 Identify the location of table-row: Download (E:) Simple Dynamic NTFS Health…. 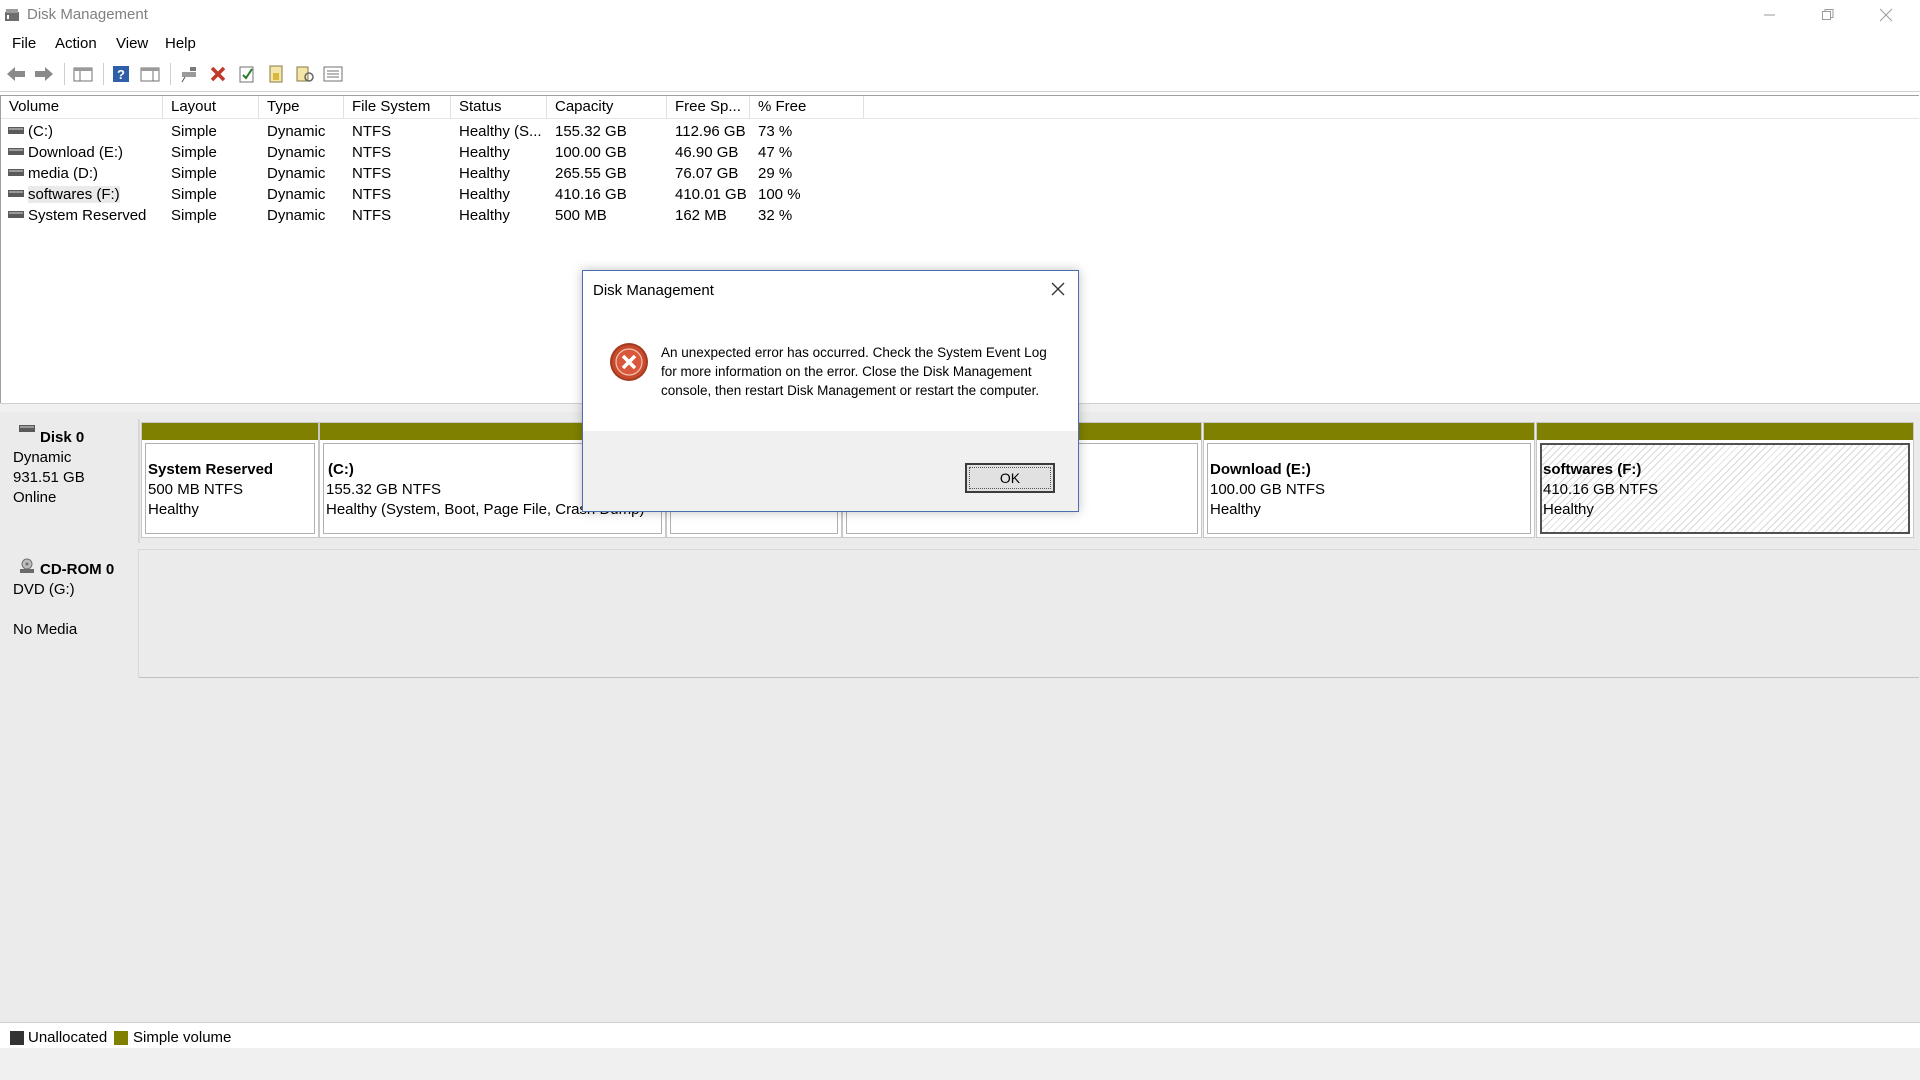
(431, 153).